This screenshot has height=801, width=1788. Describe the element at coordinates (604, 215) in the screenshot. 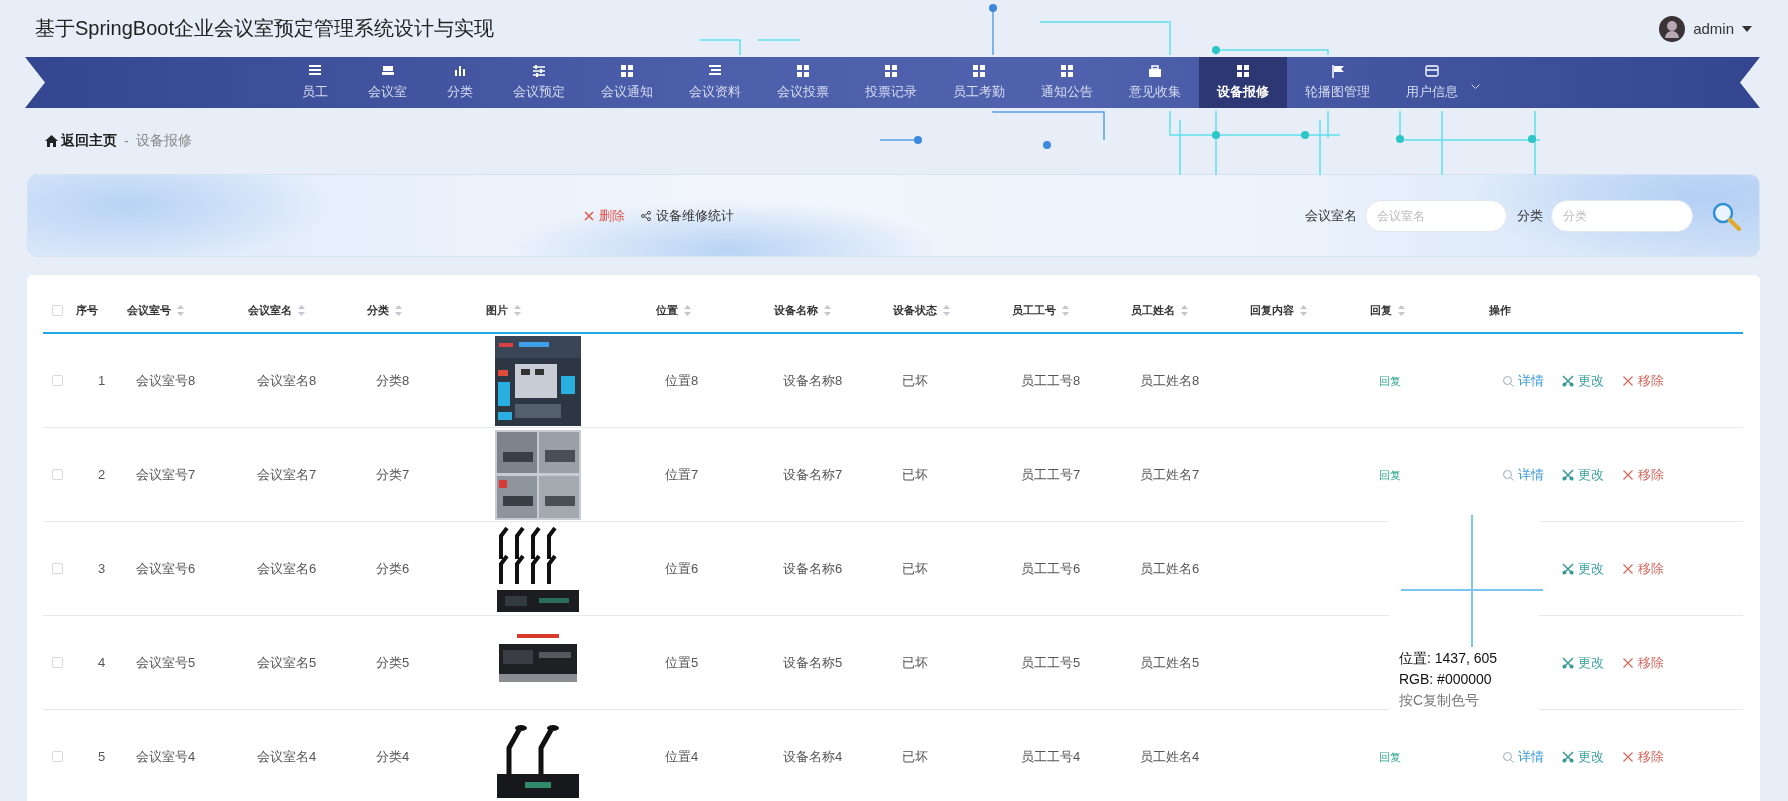

I see `delete-button: 删除` at that location.